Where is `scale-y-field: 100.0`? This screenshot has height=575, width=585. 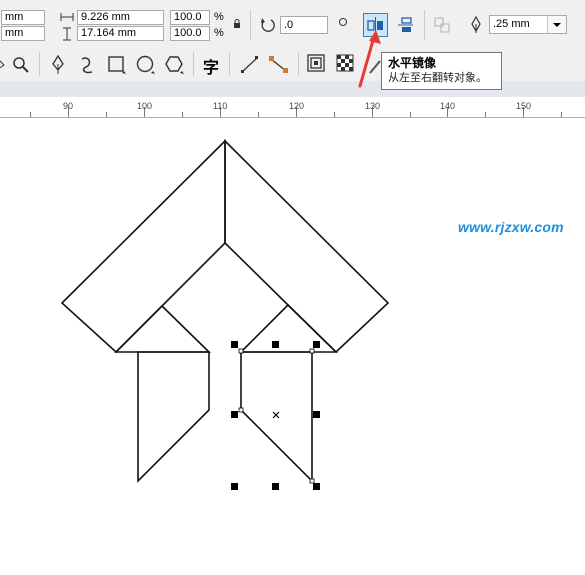 scale-y-field: 100.0 is located at coordinates (190, 33).